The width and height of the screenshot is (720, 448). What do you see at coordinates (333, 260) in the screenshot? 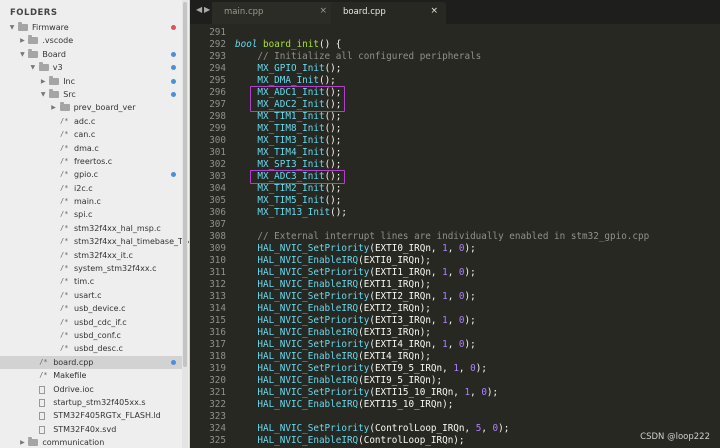
I see `code-line: HAL_NVIC_EnableIRQ(EXTI0_IRQn);` at bounding box center [333, 260].